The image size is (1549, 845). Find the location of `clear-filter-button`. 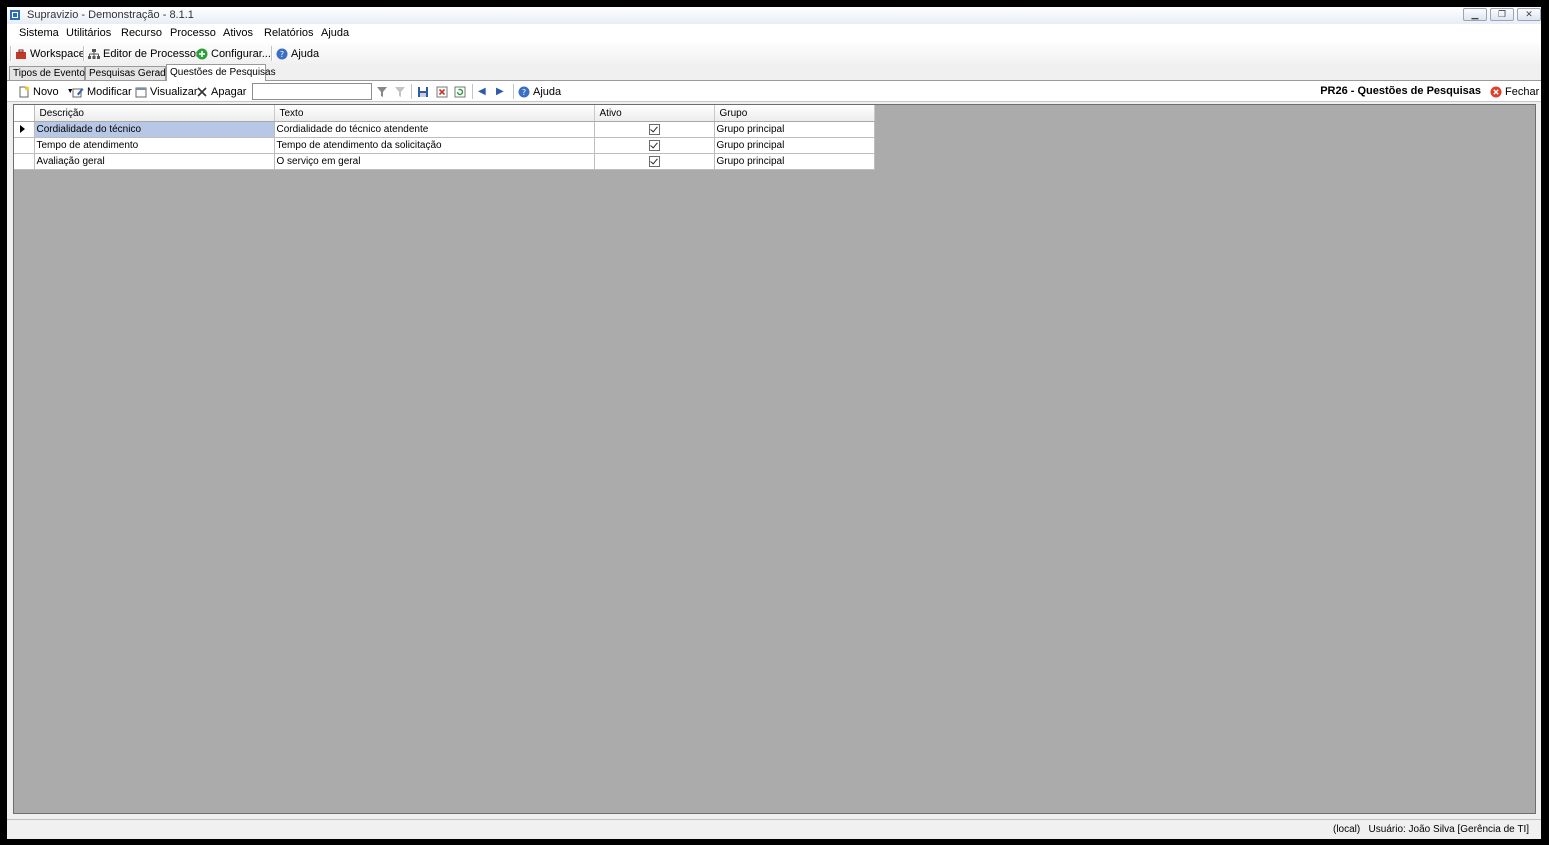

clear-filter-button is located at coordinates (400, 91).